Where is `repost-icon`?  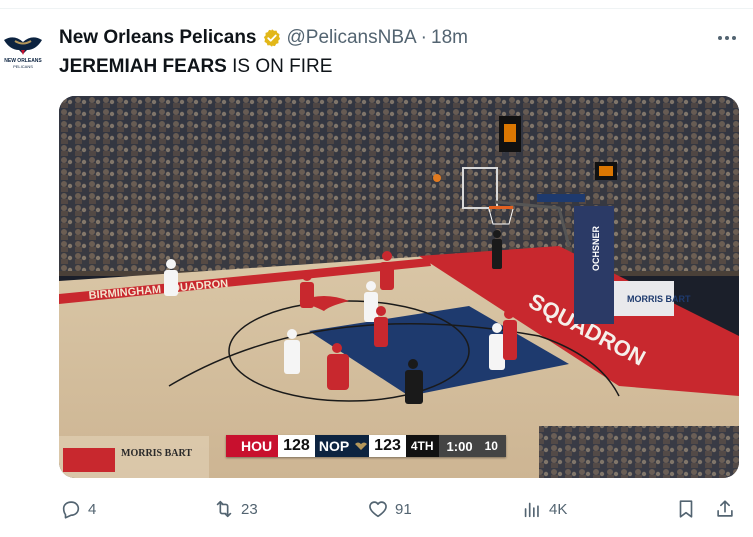 repost-icon is located at coordinates (224, 509).